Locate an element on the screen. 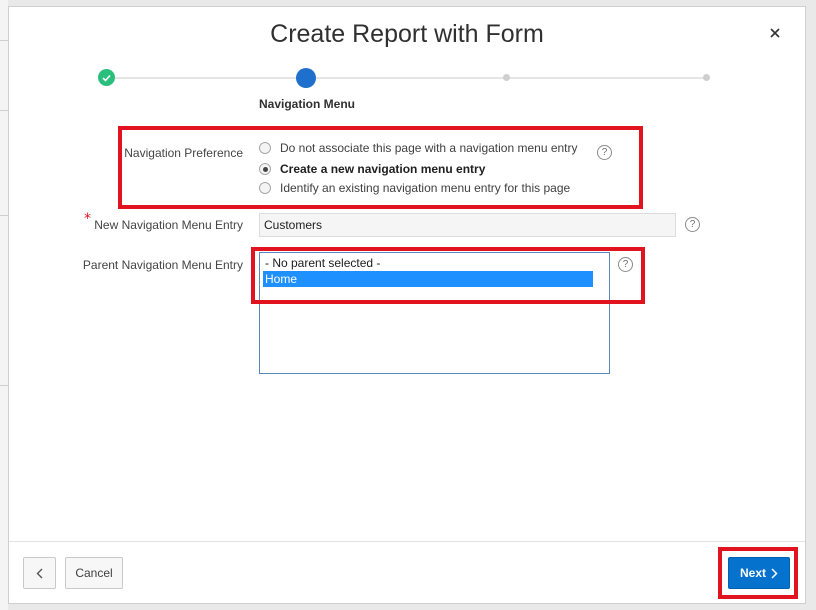 The image size is (816, 610). cancel-label: Cancel is located at coordinates (94, 573).